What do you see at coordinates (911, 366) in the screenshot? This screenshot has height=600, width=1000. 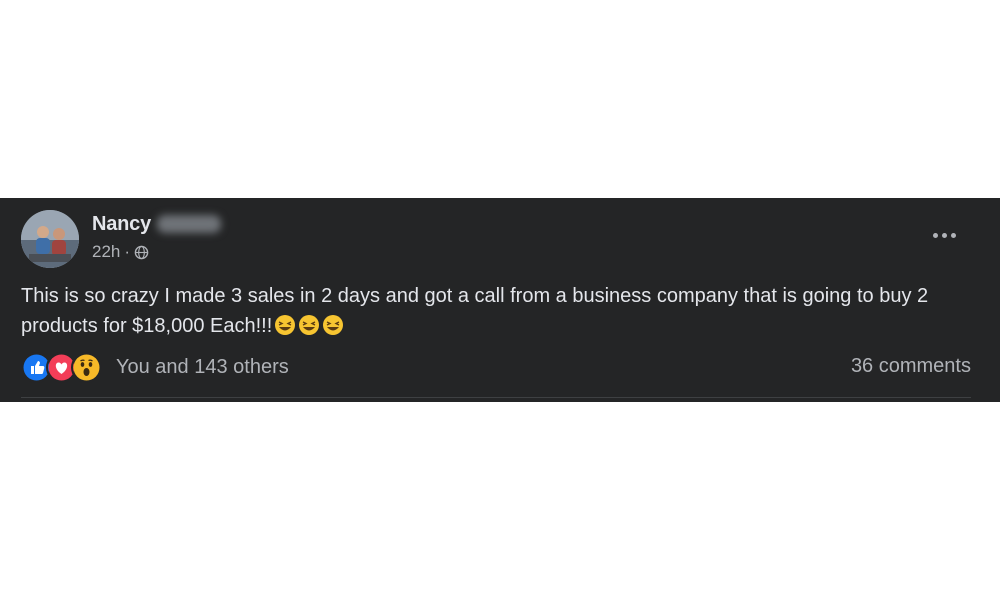 I see `comments-count-link: 36 comments` at bounding box center [911, 366].